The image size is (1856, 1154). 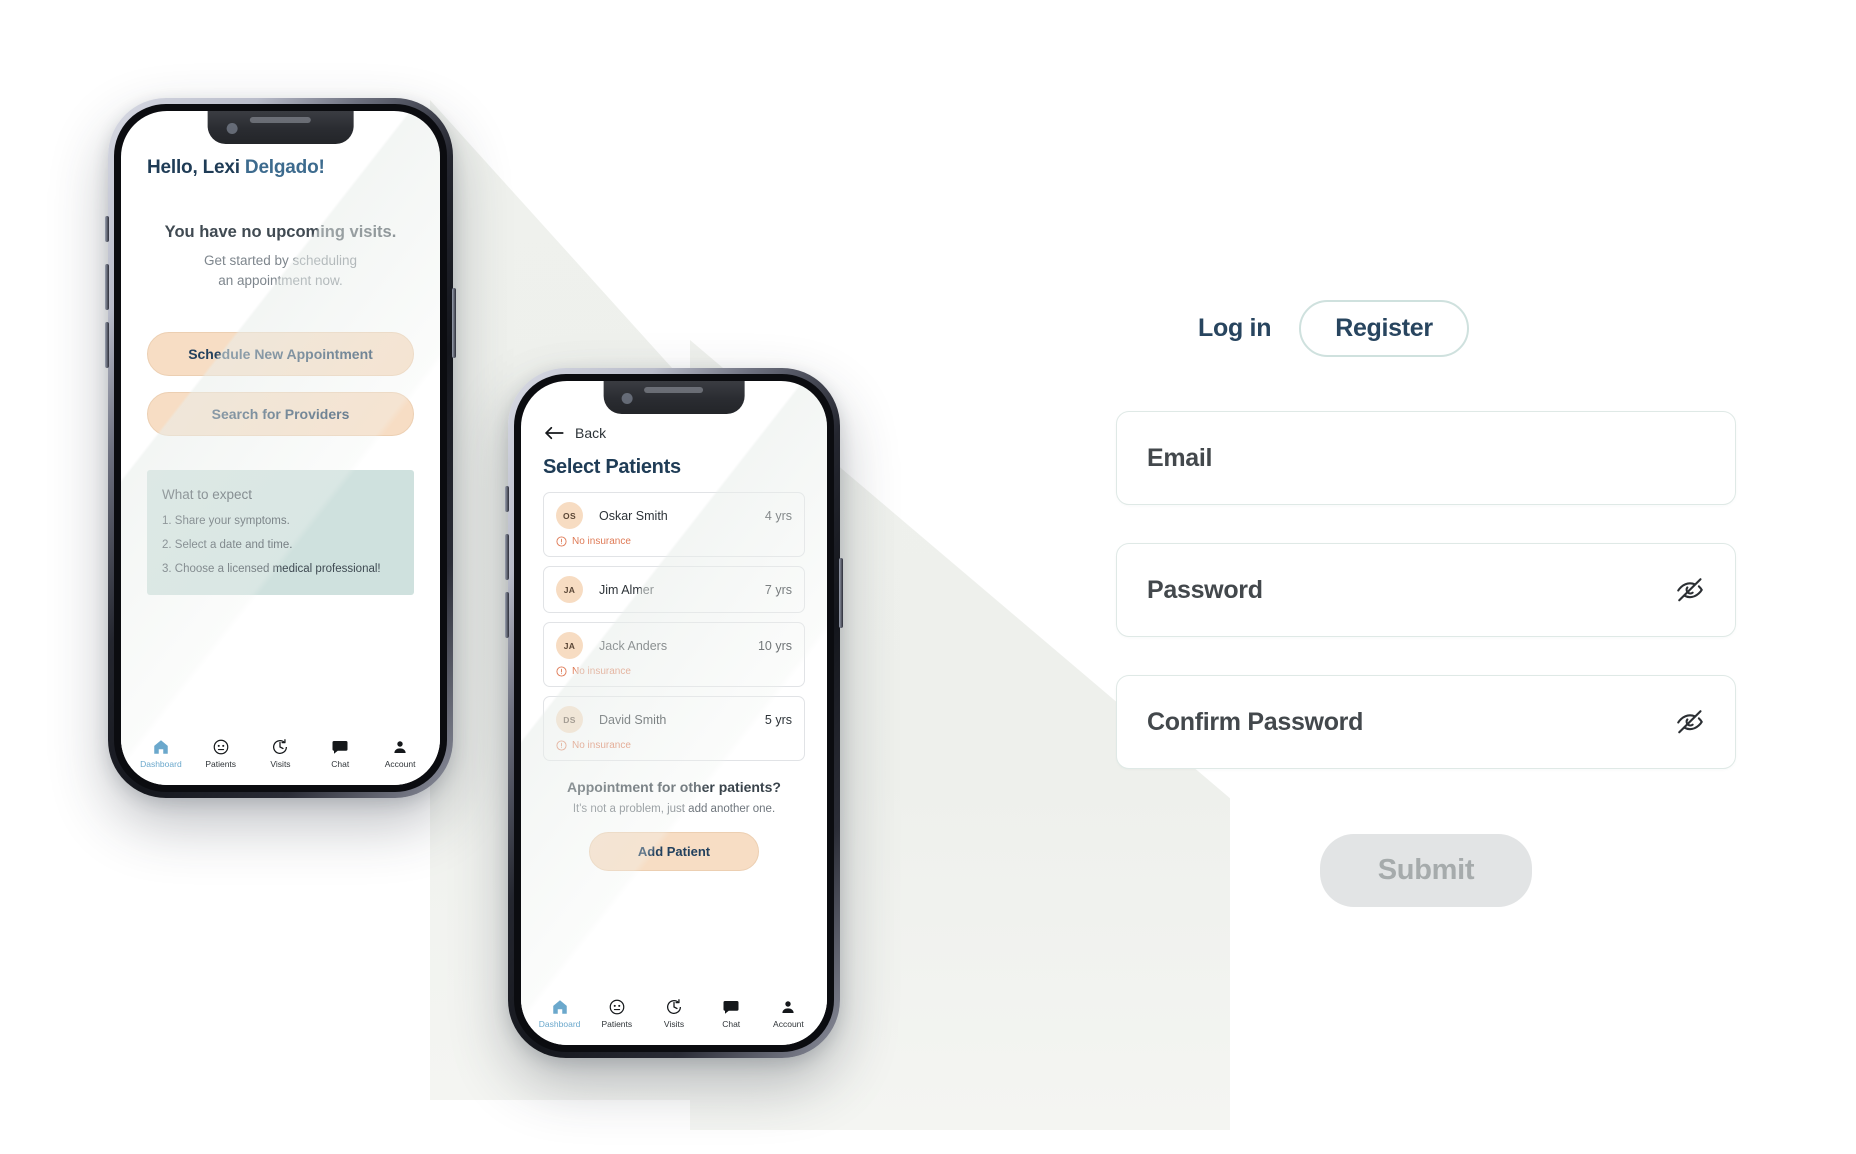 What do you see at coordinates (1234, 328) in the screenshot?
I see `tab-login: Log in` at bounding box center [1234, 328].